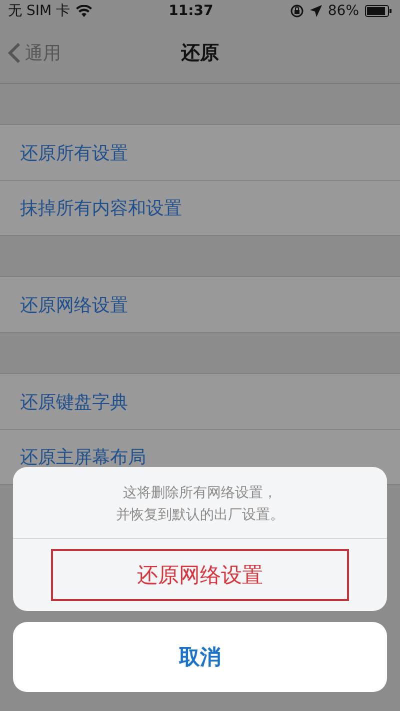 The image size is (400, 711). I want to click on clock-time: 11:37, so click(191, 11).